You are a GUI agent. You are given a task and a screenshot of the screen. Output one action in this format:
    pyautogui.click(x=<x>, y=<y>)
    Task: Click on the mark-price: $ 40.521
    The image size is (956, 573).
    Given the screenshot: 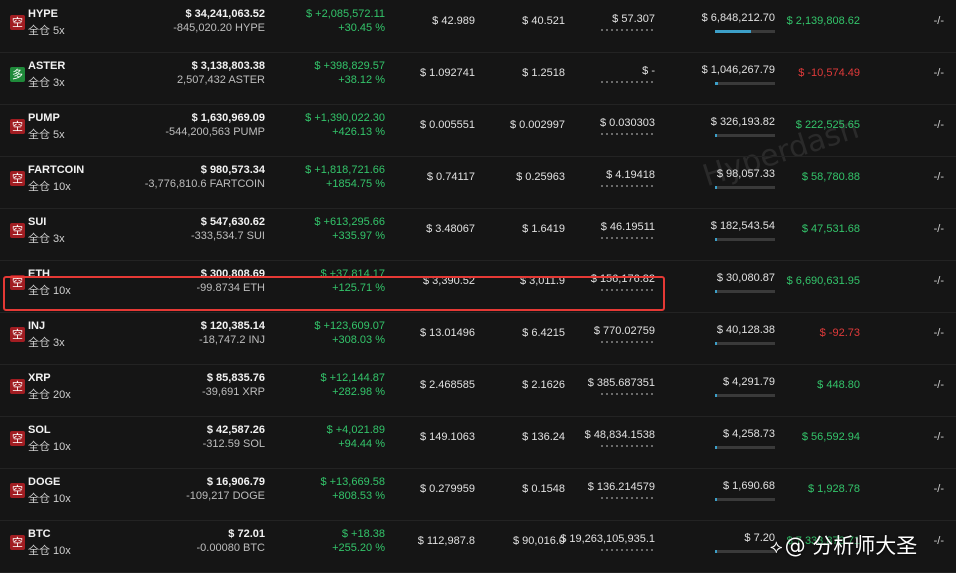 What is the action you would take?
    pyautogui.click(x=543, y=21)
    